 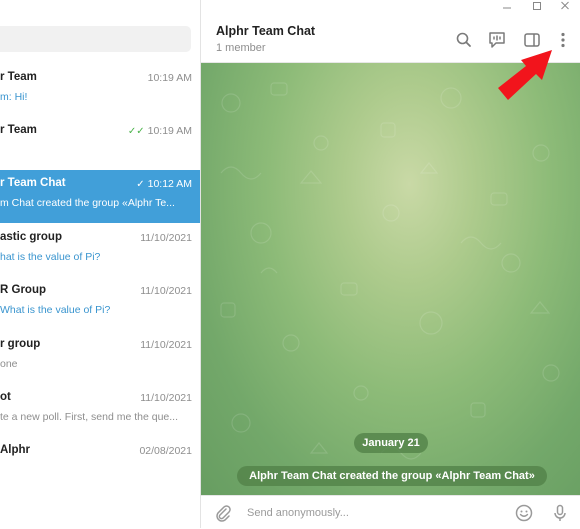 What do you see at coordinates (223, 513) in the screenshot?
I see `attach-icon` at bounding box center [223, 513].